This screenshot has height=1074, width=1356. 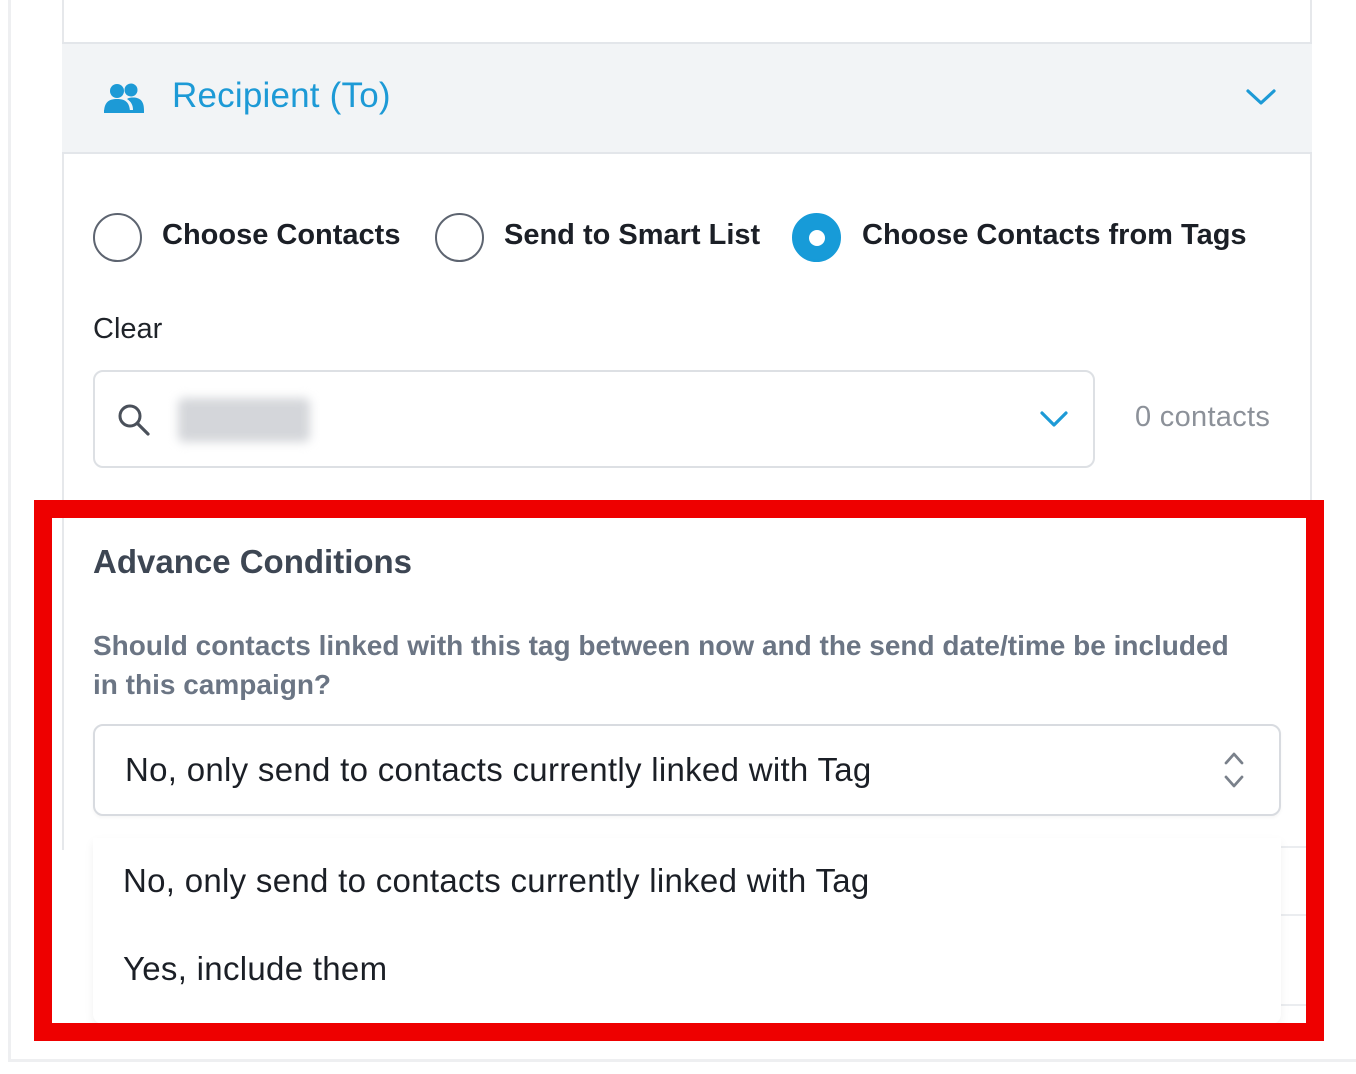 What do you see at coordinates (244, 420) in the screenshot?
I see `selected-tag-chip` at bounding box center [244, 420].